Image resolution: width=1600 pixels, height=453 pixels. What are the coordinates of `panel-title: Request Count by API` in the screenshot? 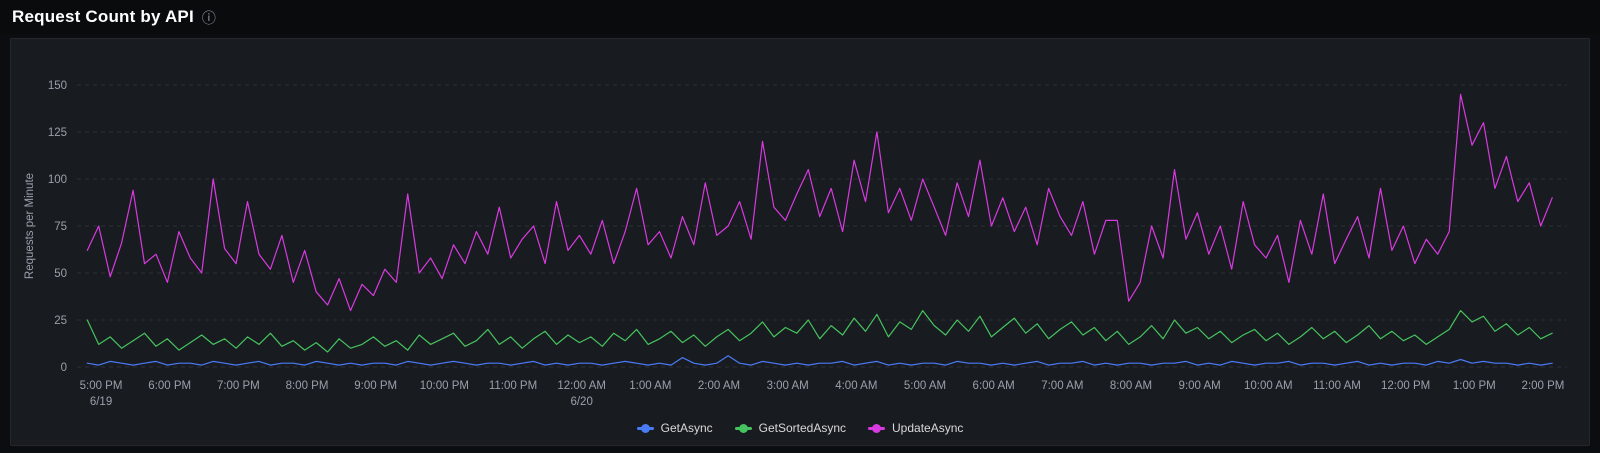 It's located at (103, 16).